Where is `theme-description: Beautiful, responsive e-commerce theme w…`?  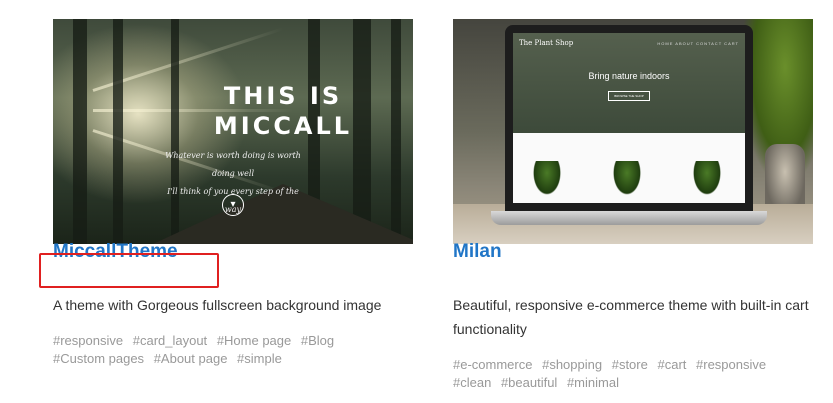 theme-description: Beautiful, responsive e-commerce theme w… is located at coordinates (631, 317).